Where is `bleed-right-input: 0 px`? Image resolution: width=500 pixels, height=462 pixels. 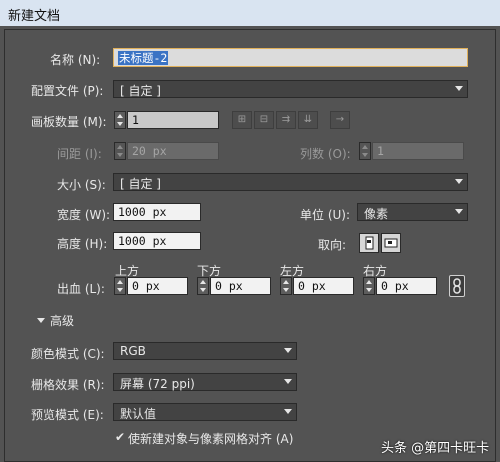 bleed-right-input: 0 px is located at coordinates (406, 286).